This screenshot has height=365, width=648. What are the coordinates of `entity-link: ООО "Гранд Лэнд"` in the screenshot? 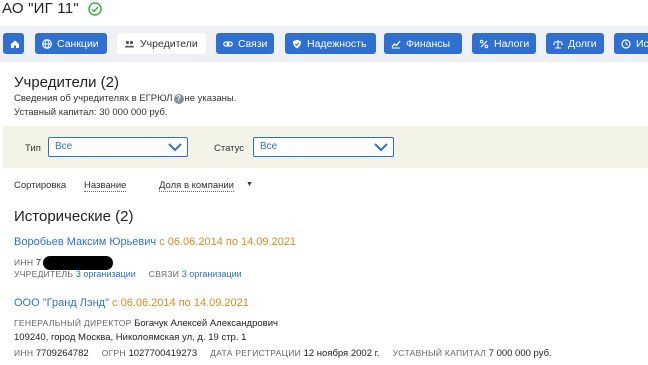 It's located at (61, 303).